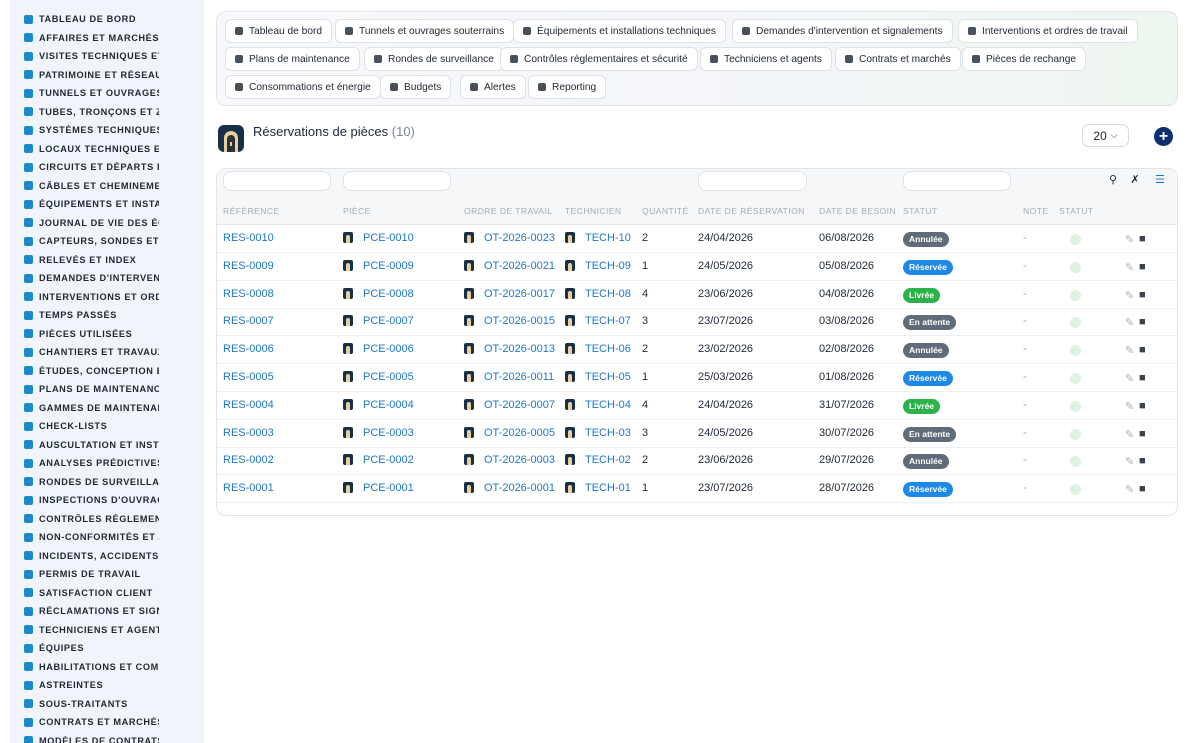 Image resolution: width=1200 pixels, height=743 pixels. What do you see at coordinates (509, 460) in the screenshot?
I see `ordre-link: OT-2026-0003` at bounding box center [509, 460].